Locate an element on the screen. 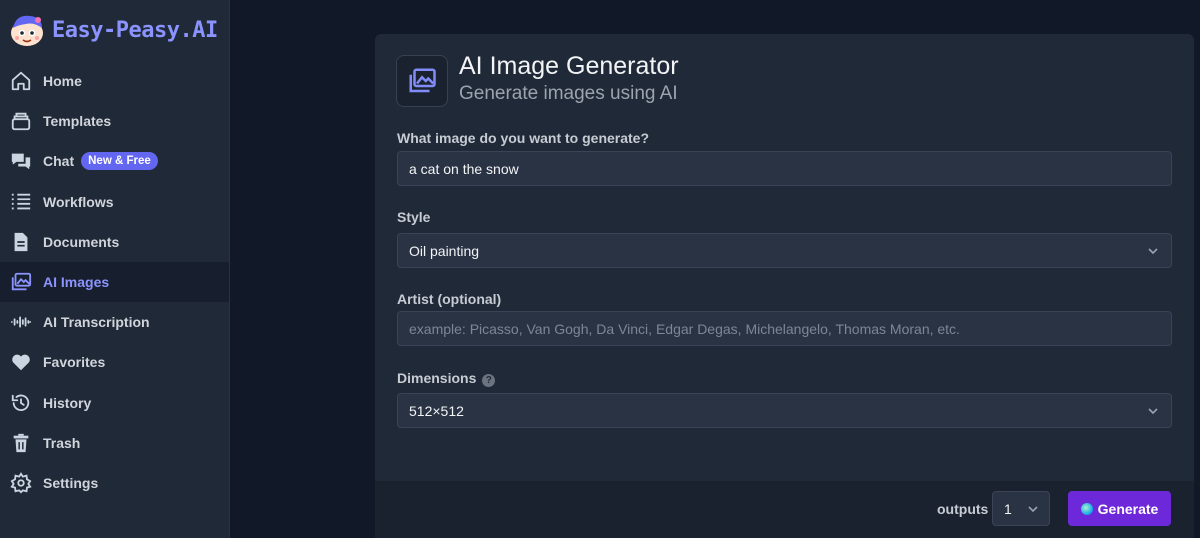 The width and height of the screenshot is (1200, 538). sidebar-item-favorites: Favorites is located at coordinates (114, 362).